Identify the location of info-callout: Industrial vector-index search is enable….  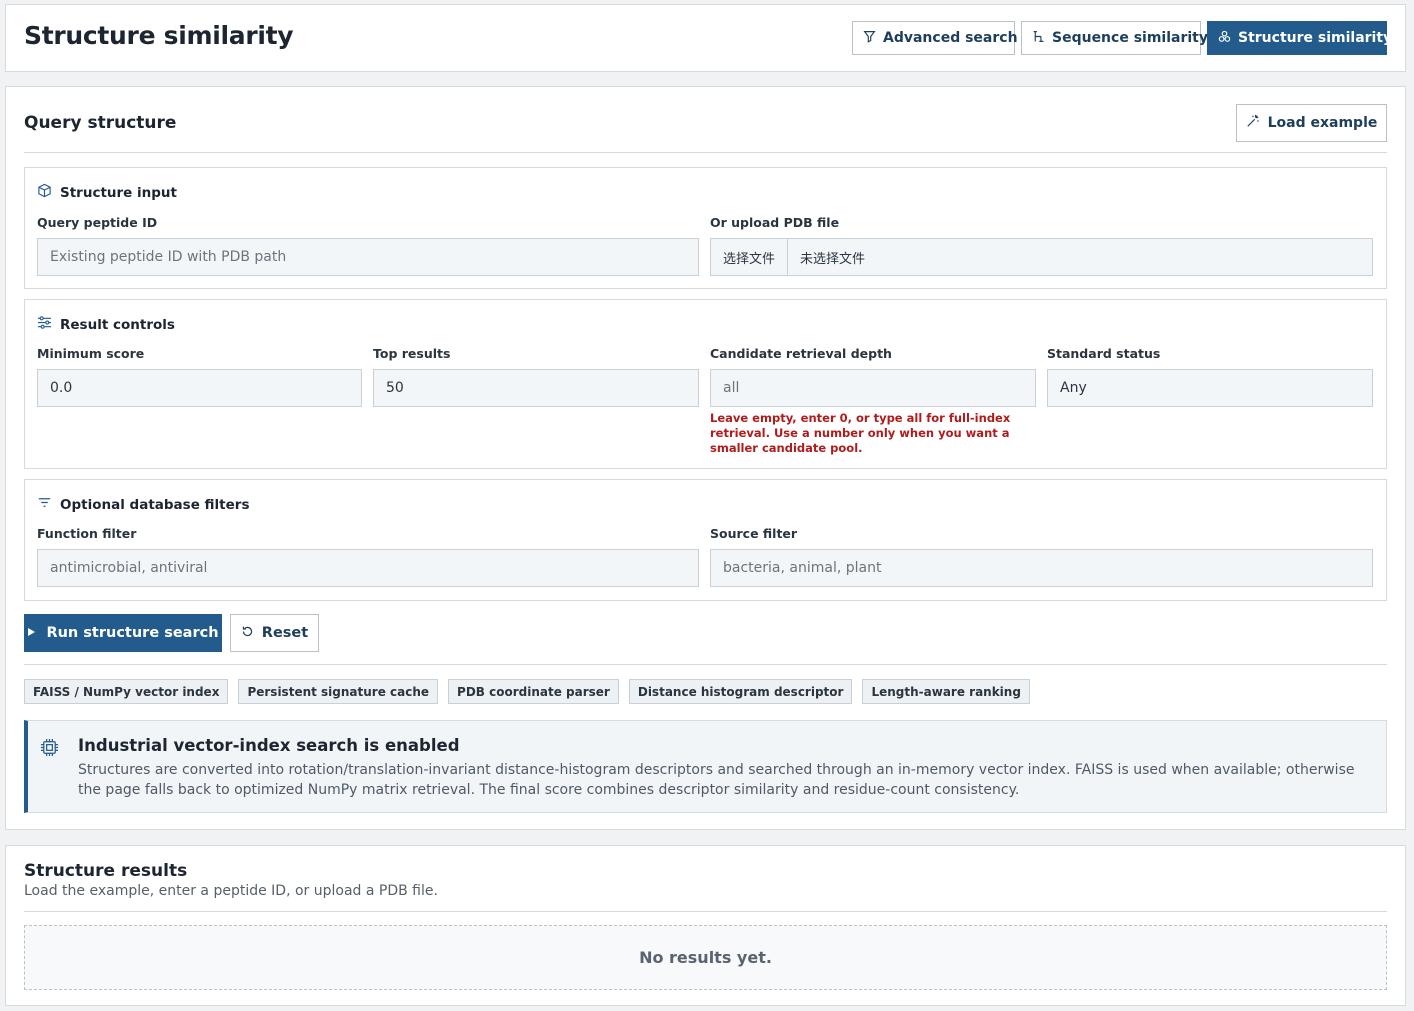
(705, 766).